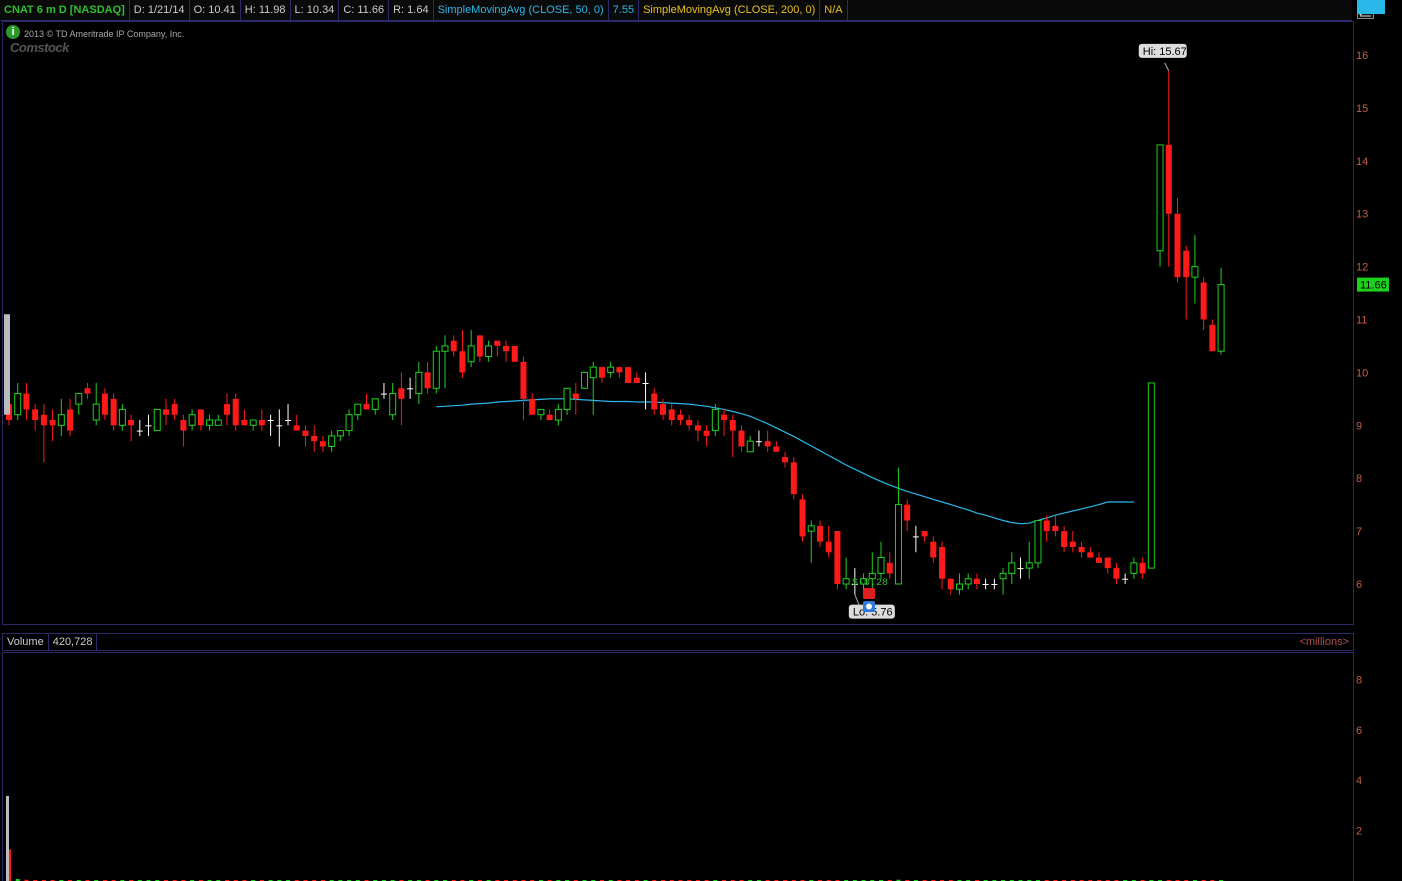 The height and width of the screenshot is (881, 1402). What do you see at coordinates (1359, 832) in the screenshot?
I see `volume-axis-tick-label: 2` at bounding box center [1359, 832].